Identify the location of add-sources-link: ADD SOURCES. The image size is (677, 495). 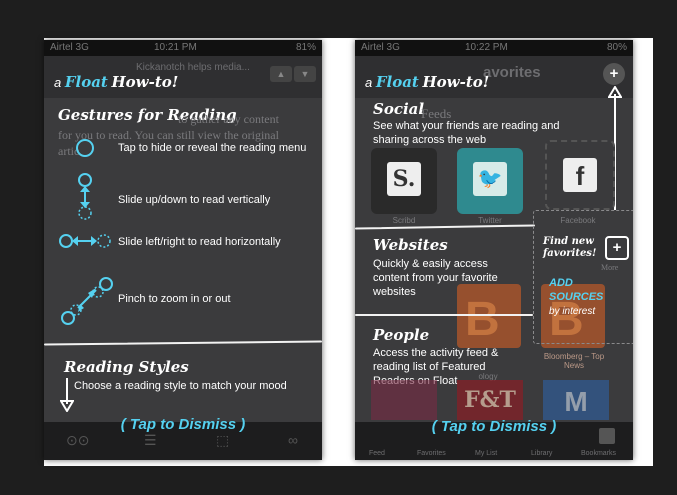
(585, 290).